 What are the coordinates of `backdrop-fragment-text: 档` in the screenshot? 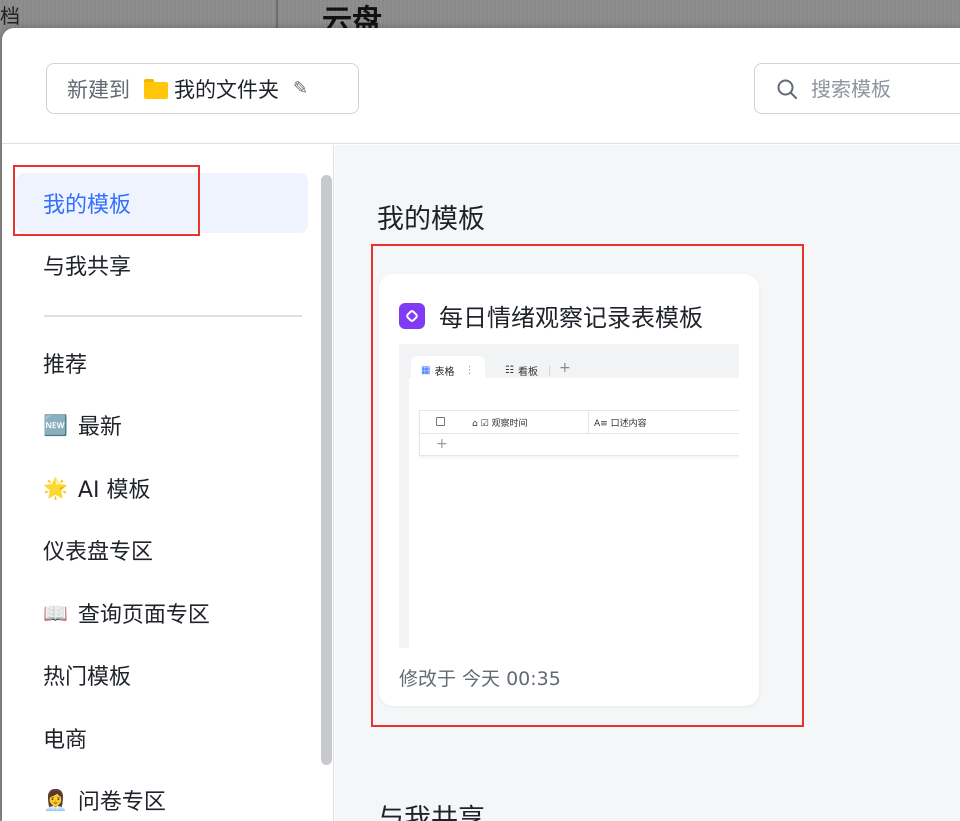 It's located at (10, 16).